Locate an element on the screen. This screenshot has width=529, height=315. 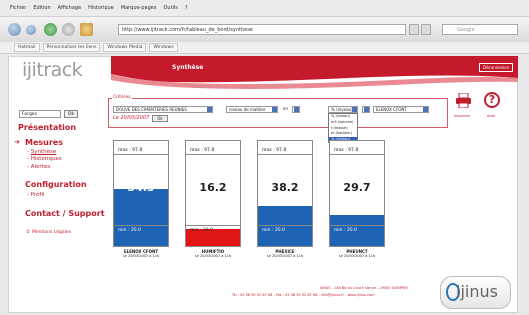
en-label: en is located at coordinates (285, 108).